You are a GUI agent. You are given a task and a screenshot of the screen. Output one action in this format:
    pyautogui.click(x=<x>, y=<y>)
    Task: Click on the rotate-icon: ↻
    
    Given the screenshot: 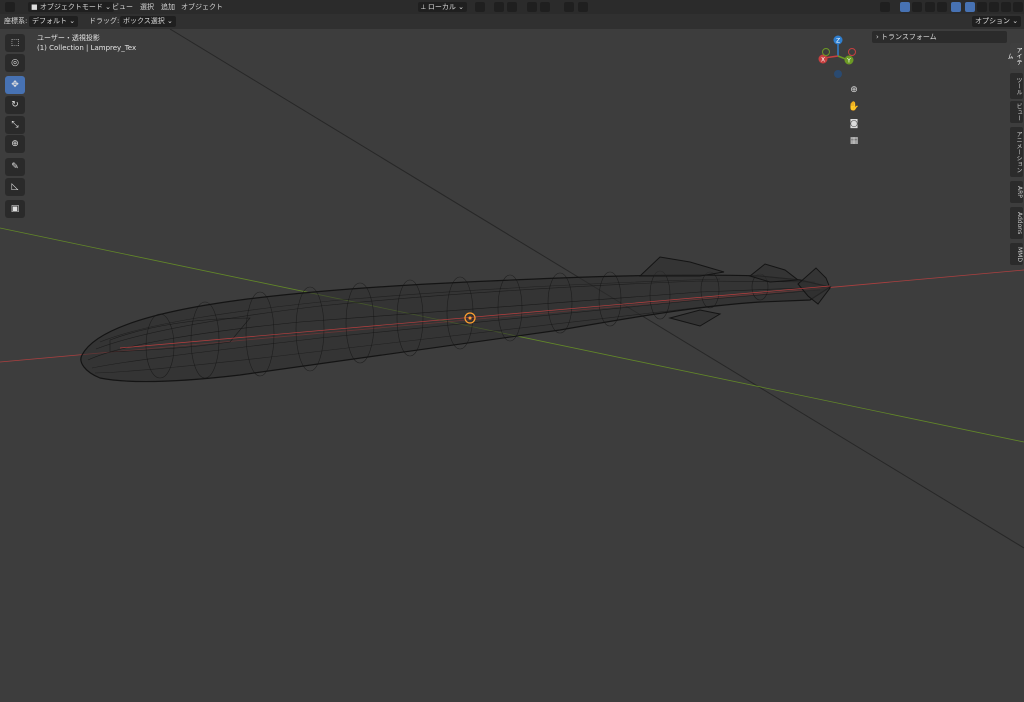 What is the action you would take?
    pyautogui.click(x=15, y=105)
    